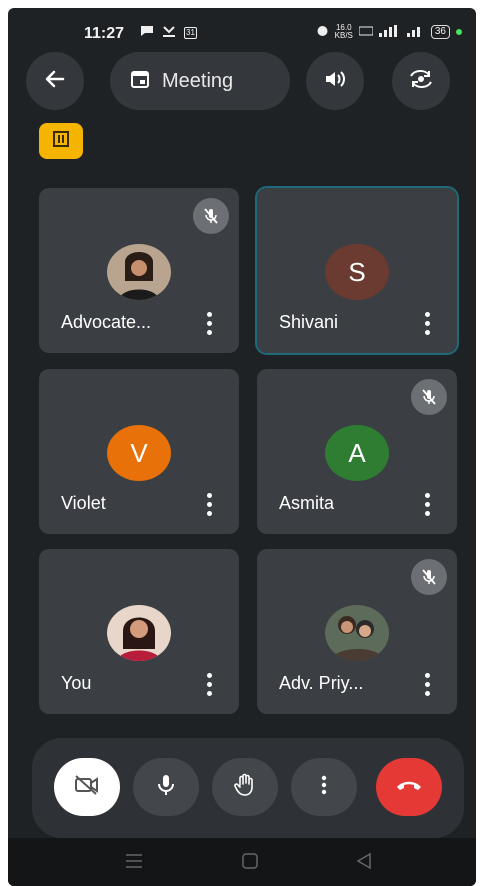  What do you see at coordinates (242, 33) in the screenshot?
I see `status-bar: 11:27 31 16.0 KB/S 36` at bounding box center [242, 33].